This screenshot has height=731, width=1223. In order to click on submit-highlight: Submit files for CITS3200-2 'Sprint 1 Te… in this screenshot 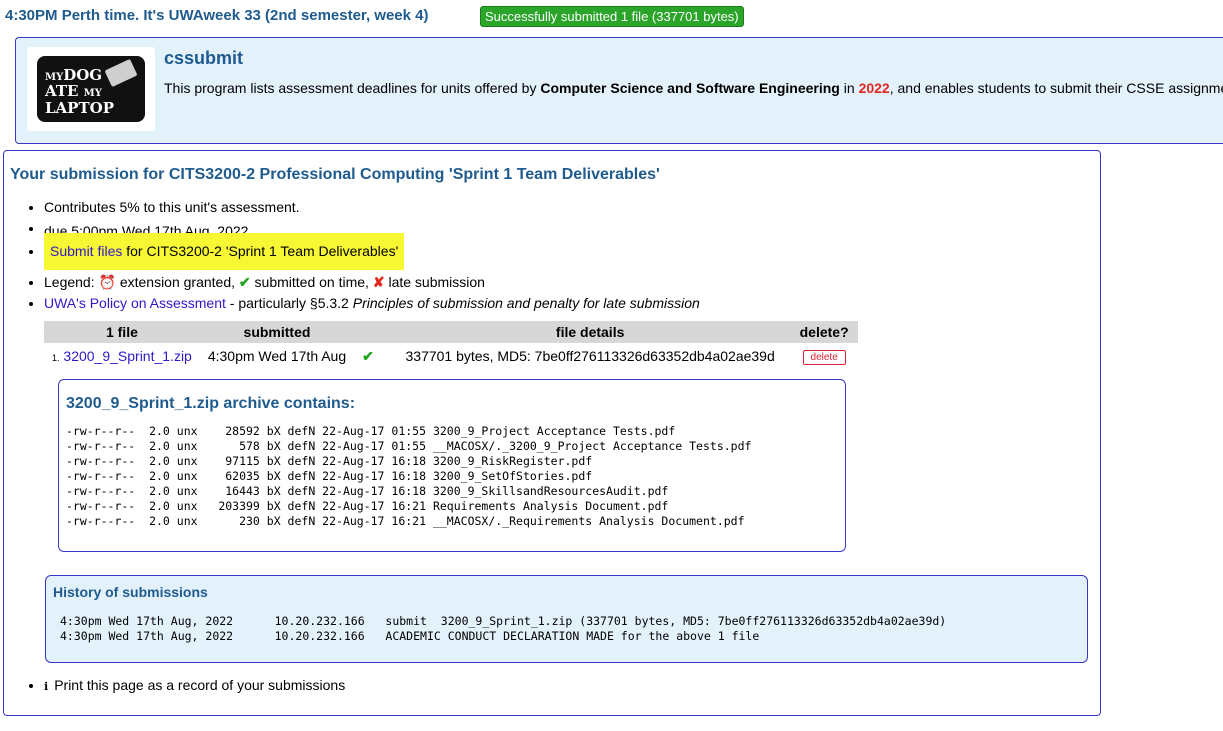, I will do `click(224, 251)`.